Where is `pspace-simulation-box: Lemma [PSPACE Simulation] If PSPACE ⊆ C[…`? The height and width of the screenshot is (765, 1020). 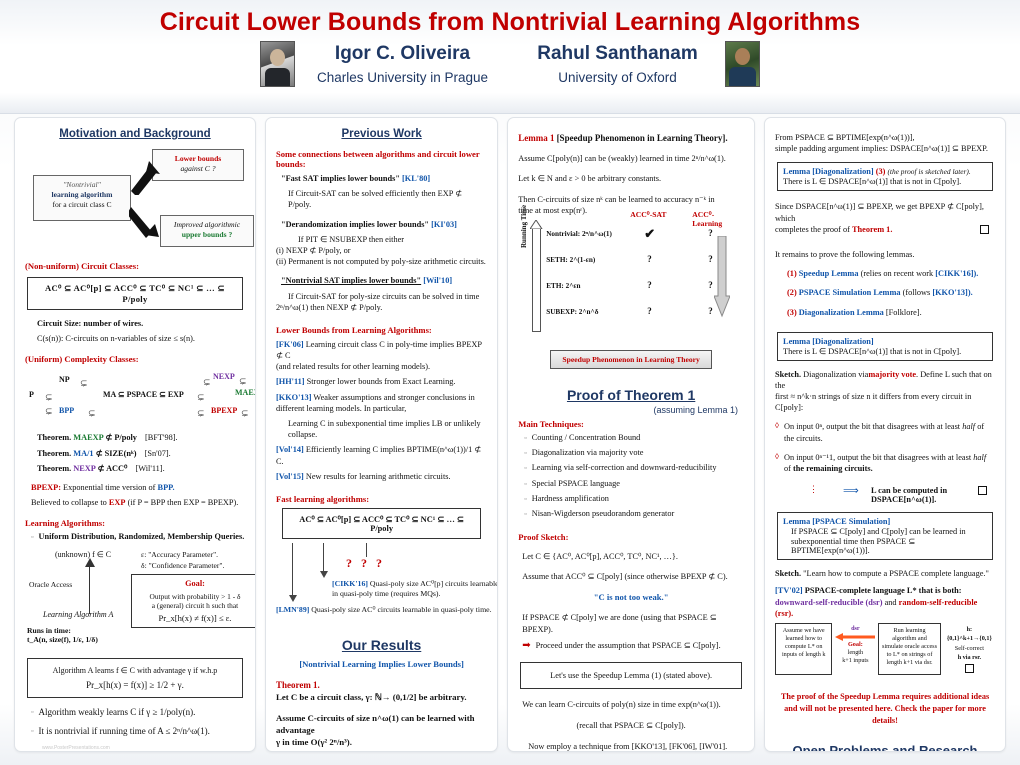 pspace-simulation-box: Lemma [PSPACE Simulation] If PSPACE ⊆ C[… is located at coordinates (885, 536).